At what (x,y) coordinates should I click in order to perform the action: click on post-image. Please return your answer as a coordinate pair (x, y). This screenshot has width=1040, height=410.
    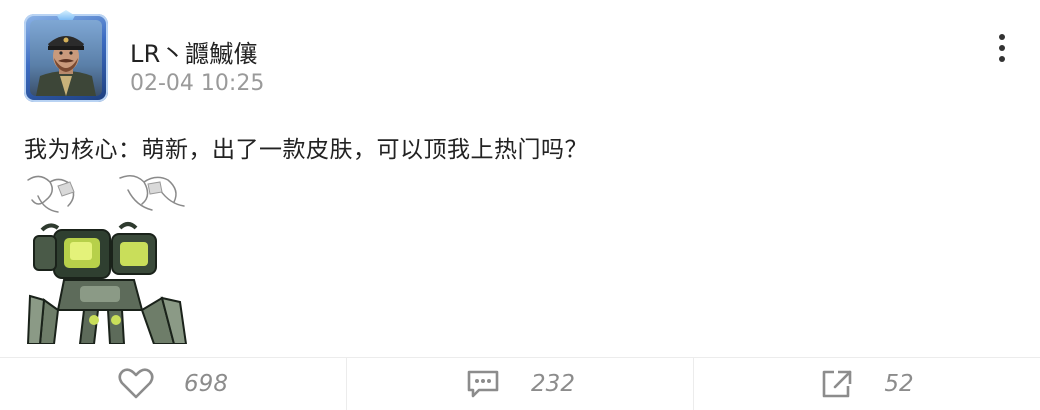
    Looking at the image, I should click on (106, 257).